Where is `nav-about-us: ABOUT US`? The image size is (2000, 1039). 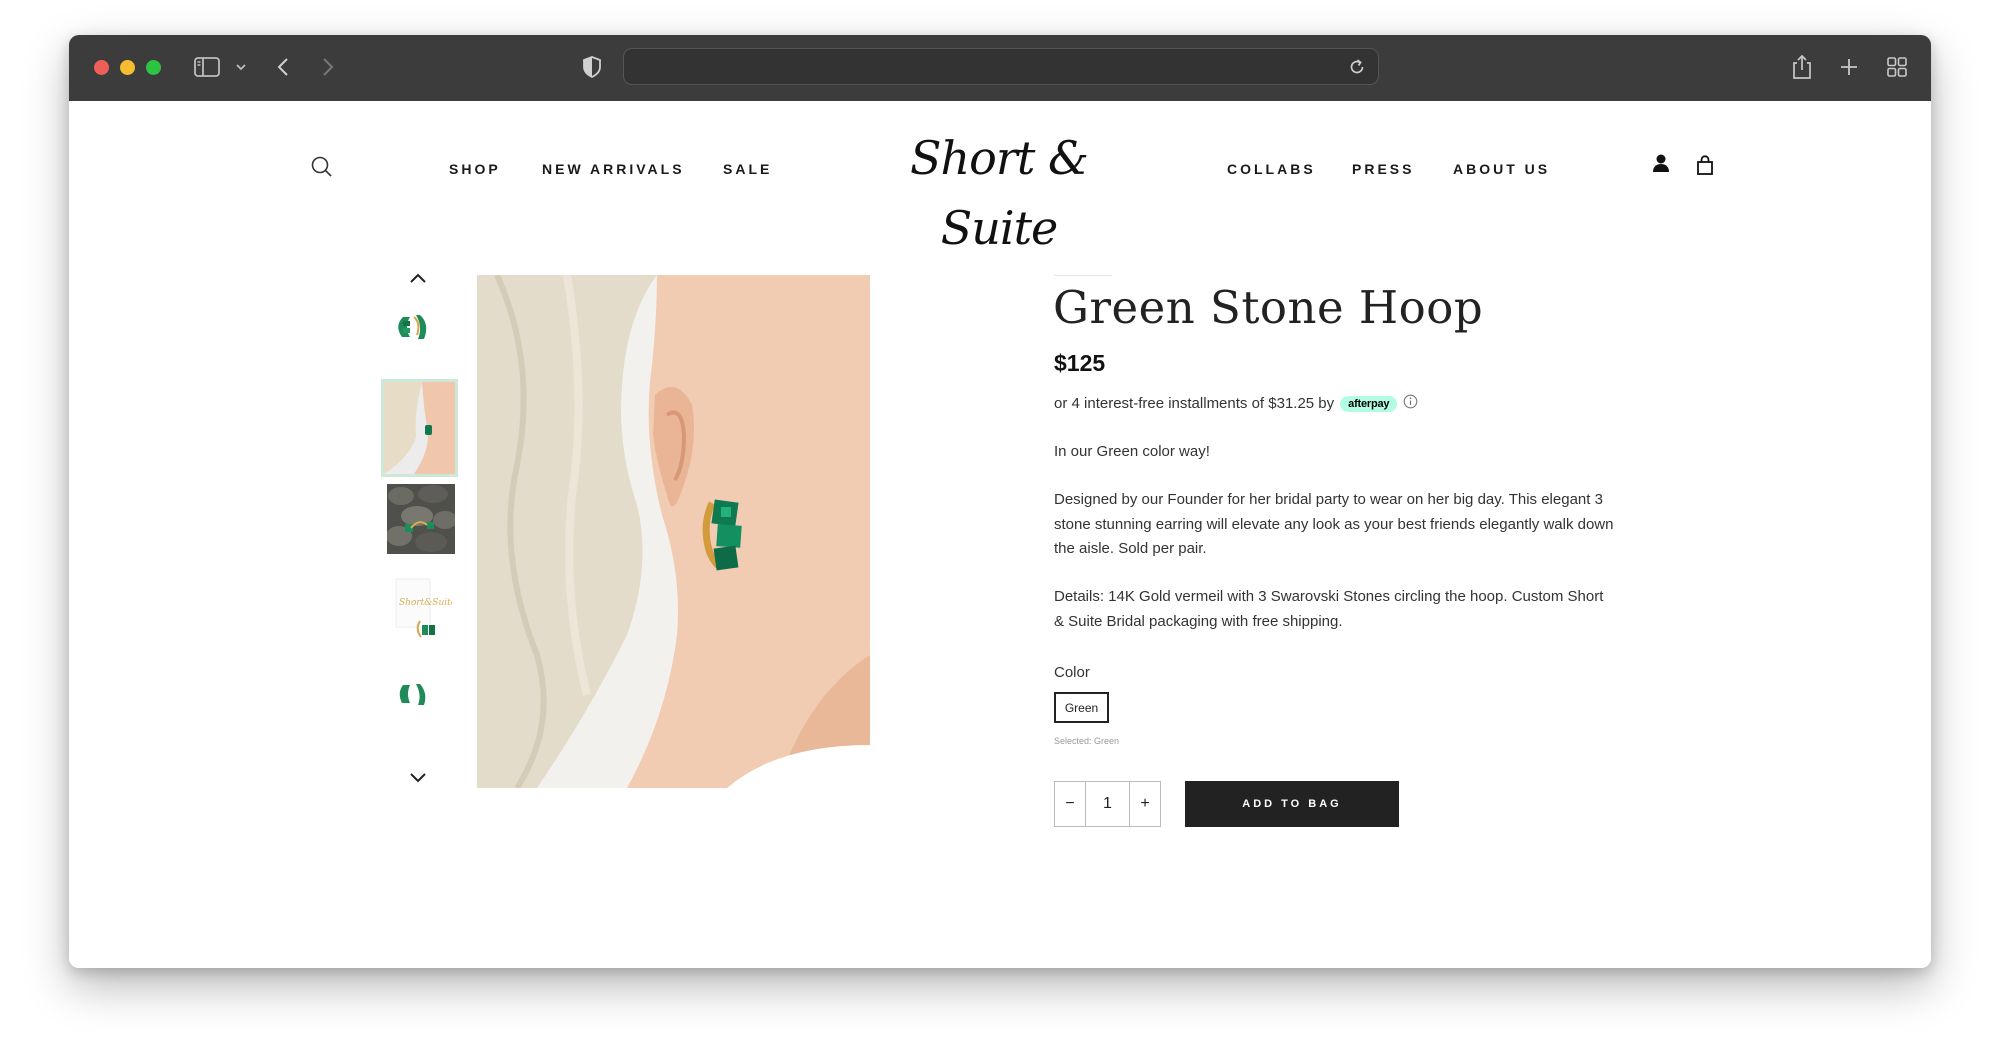 nav-about-us: ABOUT US is located at coordinates (1501, 169).